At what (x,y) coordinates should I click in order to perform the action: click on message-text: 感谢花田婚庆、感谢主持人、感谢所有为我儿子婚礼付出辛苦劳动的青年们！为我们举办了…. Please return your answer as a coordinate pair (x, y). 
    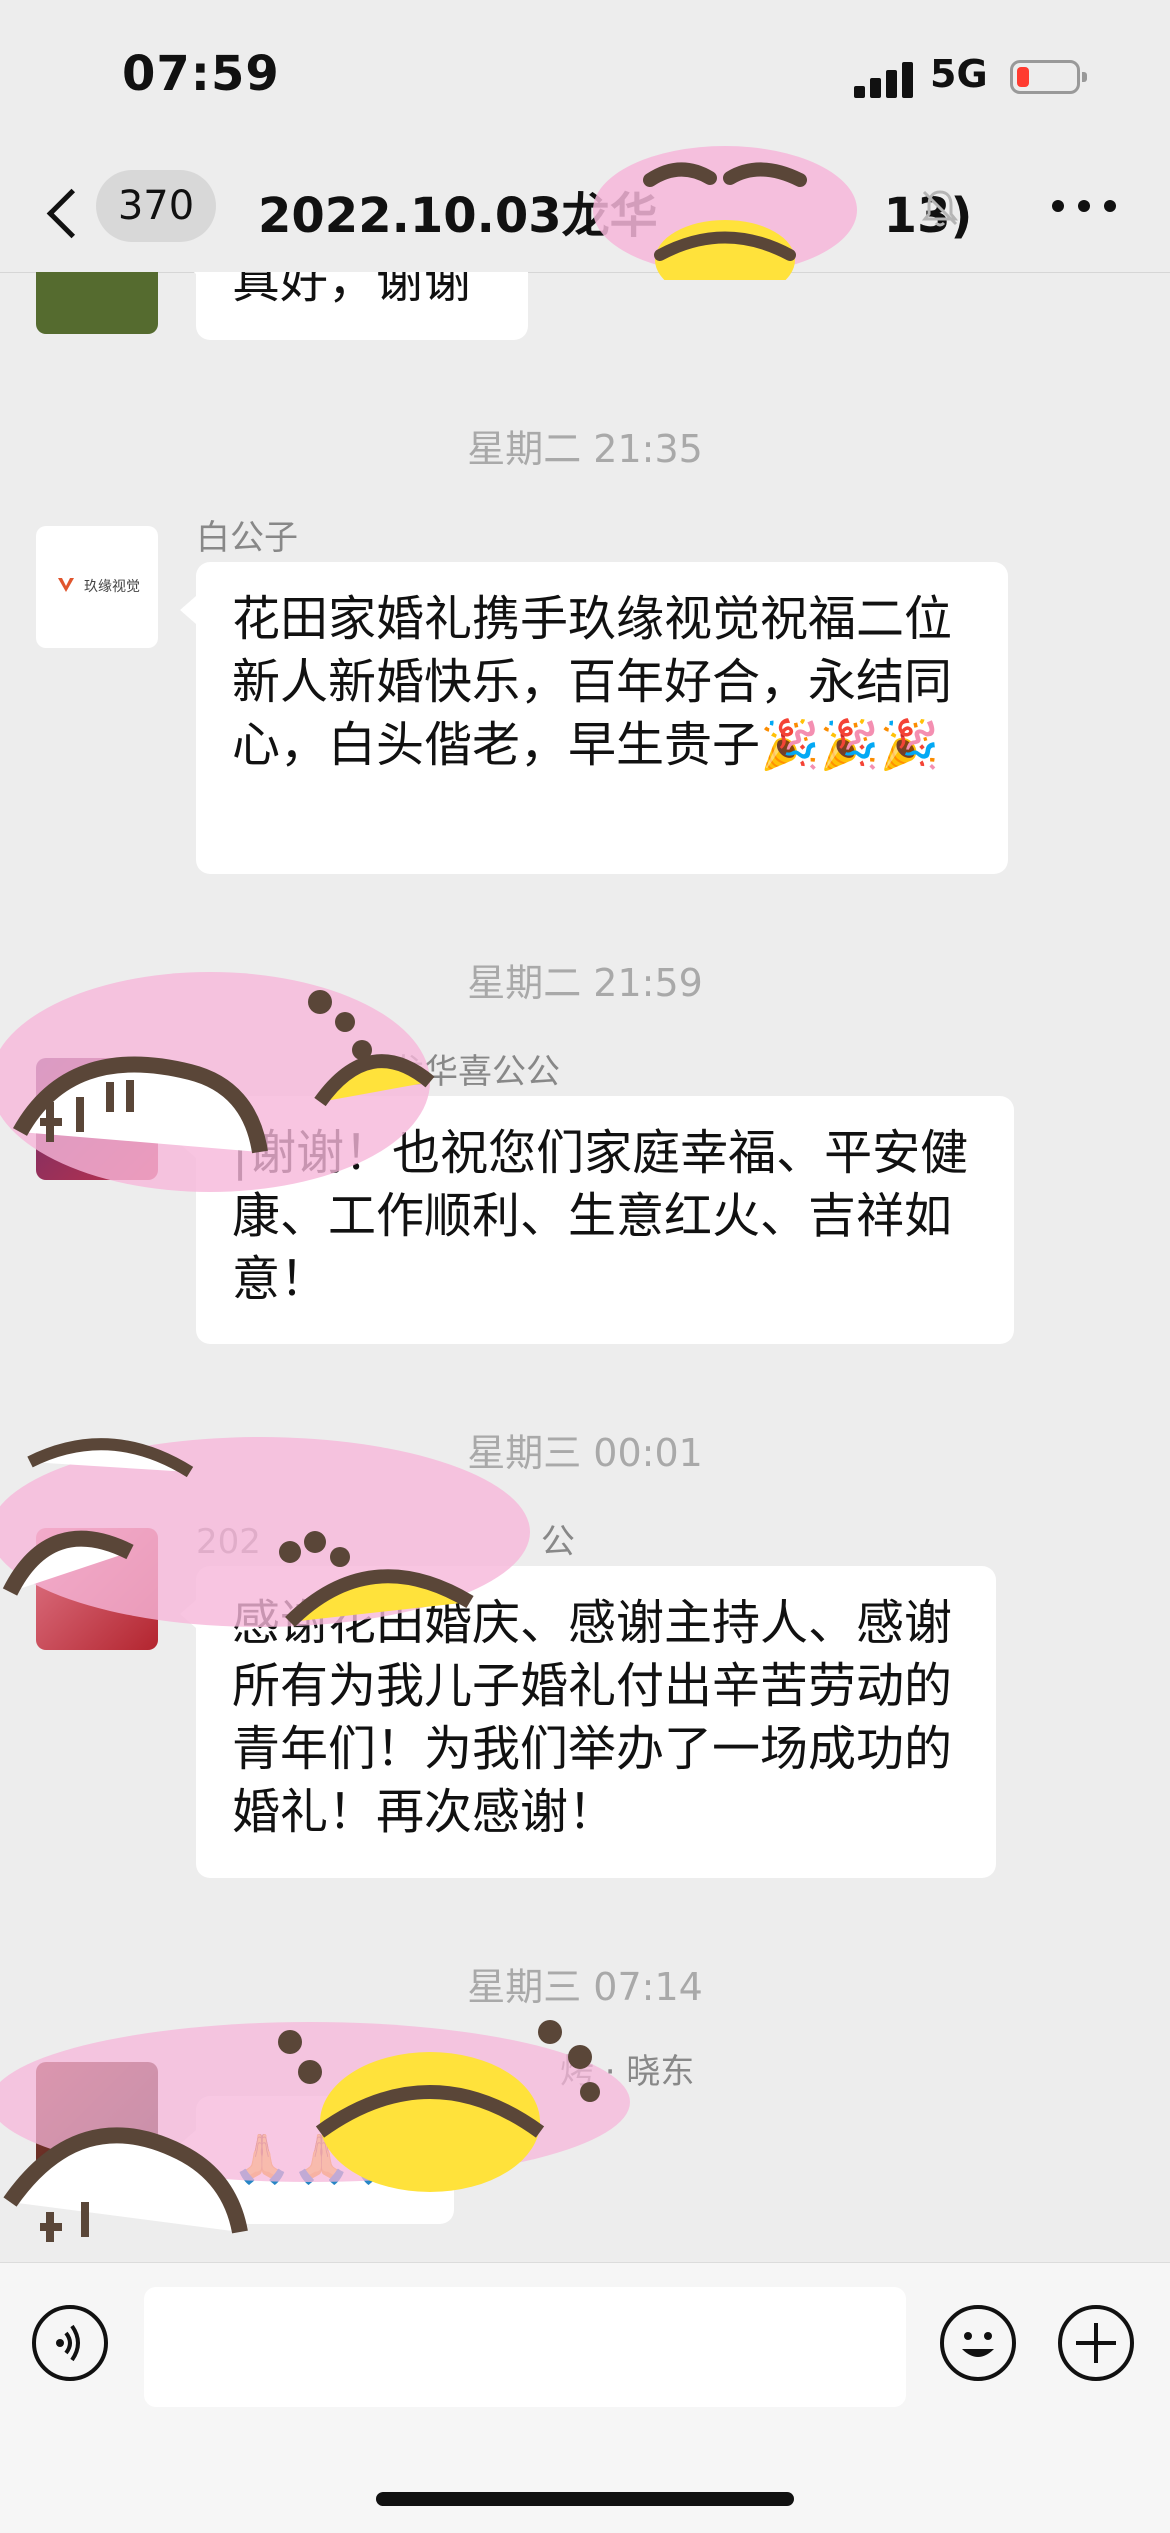
    Looking at the image, I should click on (592, 1717).